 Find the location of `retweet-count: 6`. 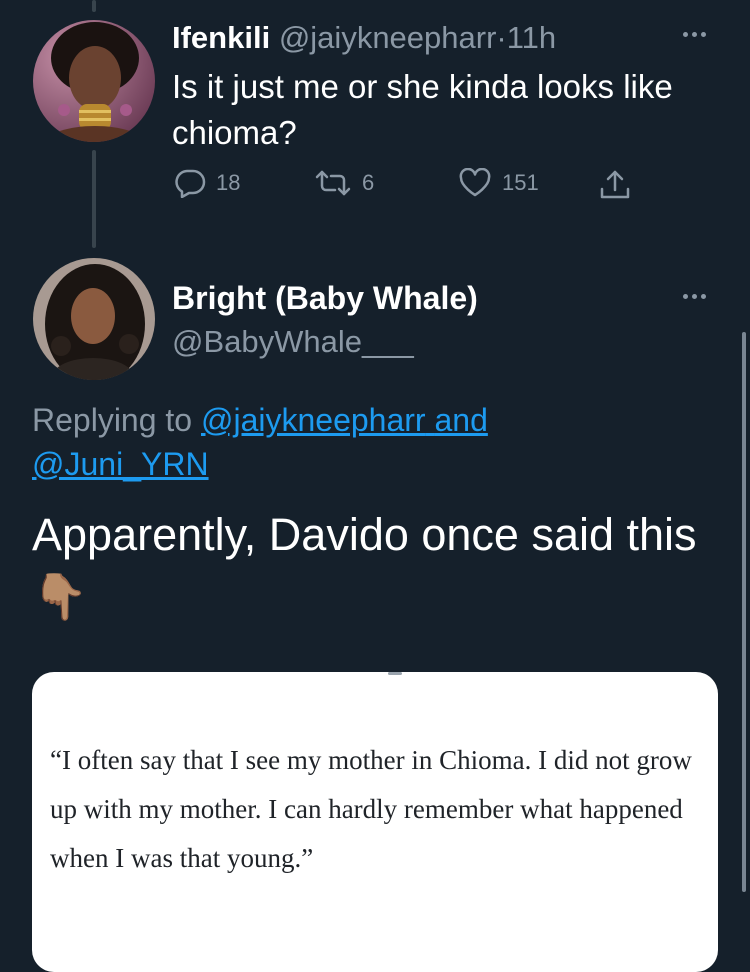

retweet-count: 6 is located at coordinates (368, 182).